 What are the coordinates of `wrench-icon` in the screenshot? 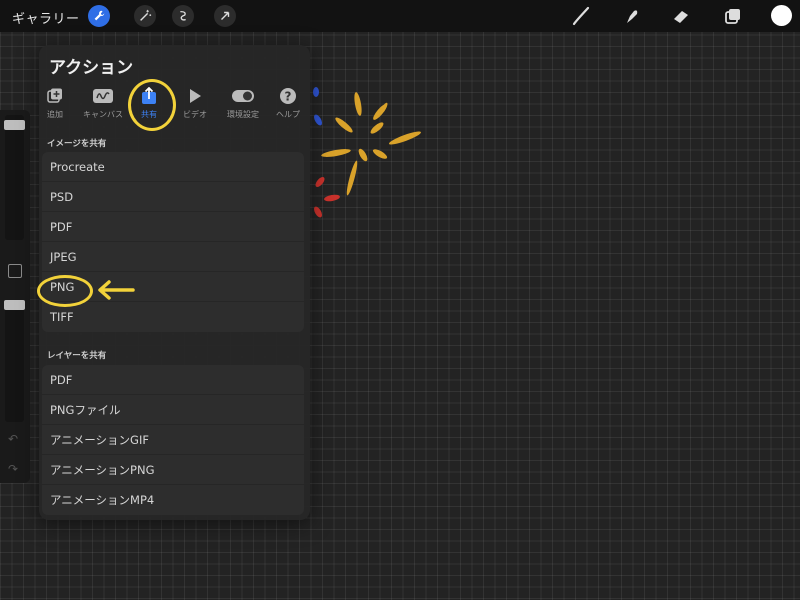 It's located at (99, 16).